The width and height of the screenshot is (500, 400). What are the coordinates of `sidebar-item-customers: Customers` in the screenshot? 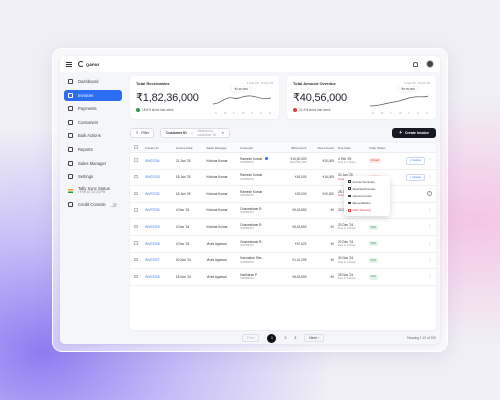 It's located at (93, 122).